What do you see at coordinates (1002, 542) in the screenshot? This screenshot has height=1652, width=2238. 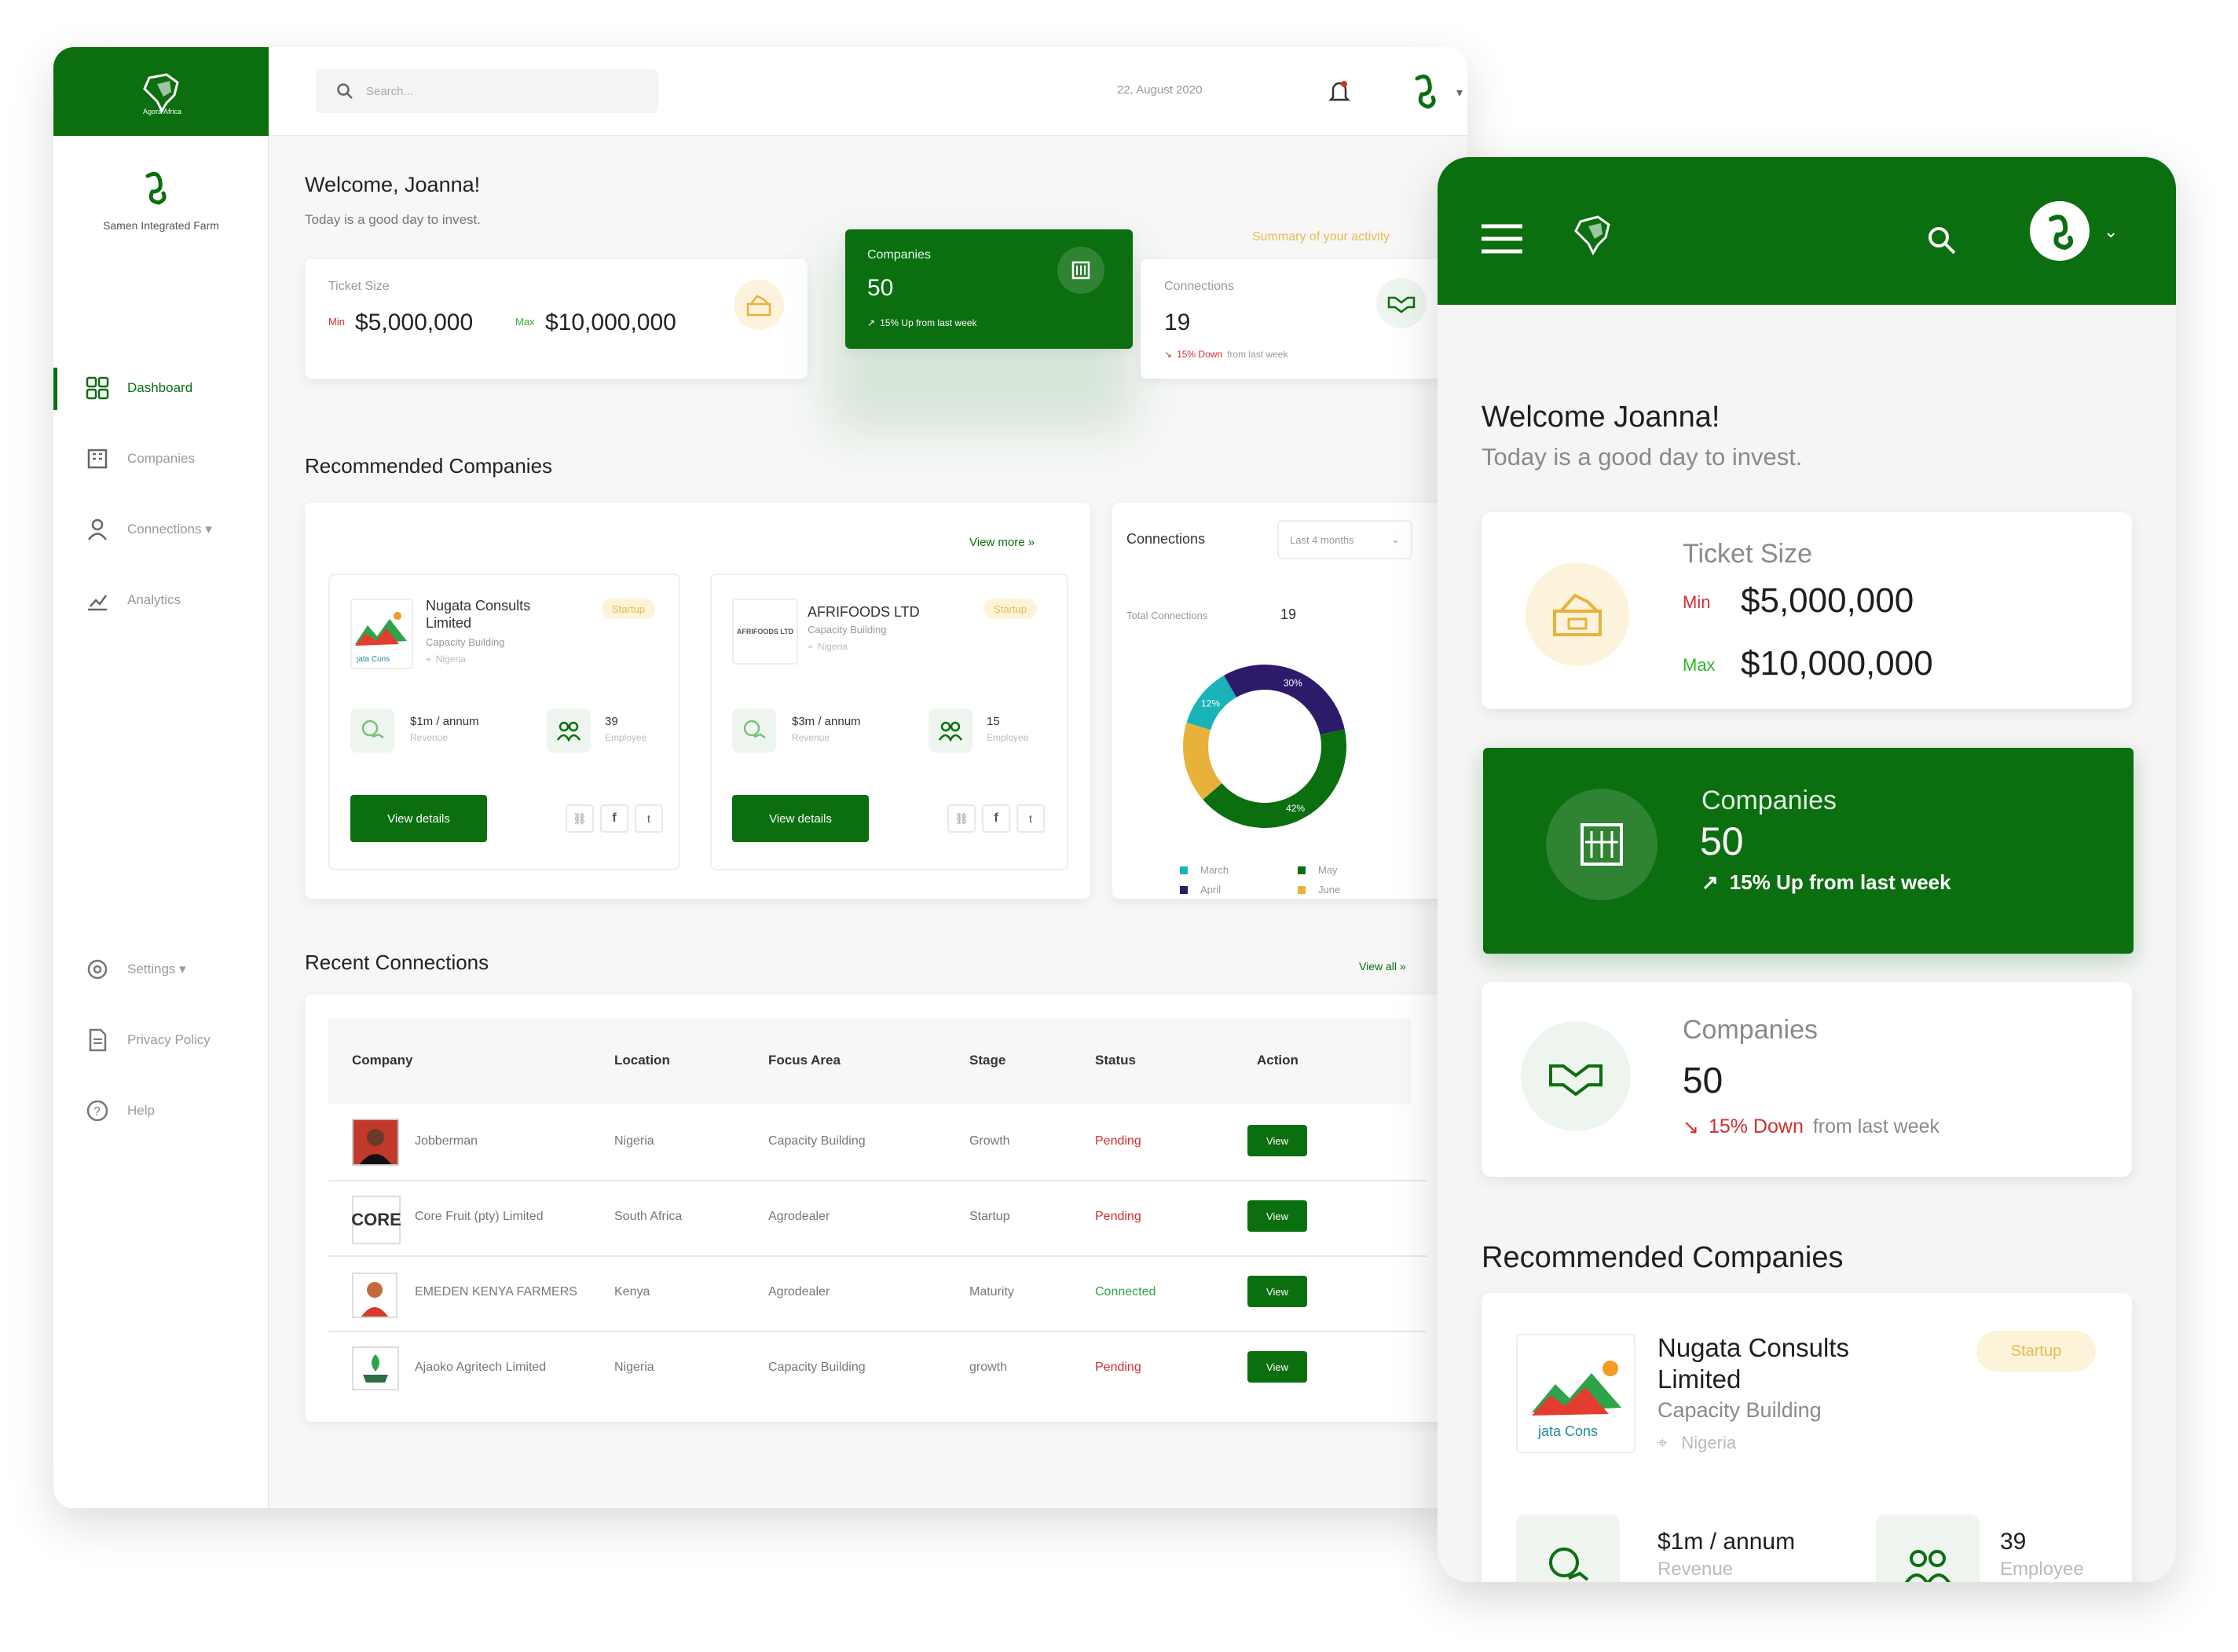 I see `view-more-link: View more »` at bounding box center [1002, 542].